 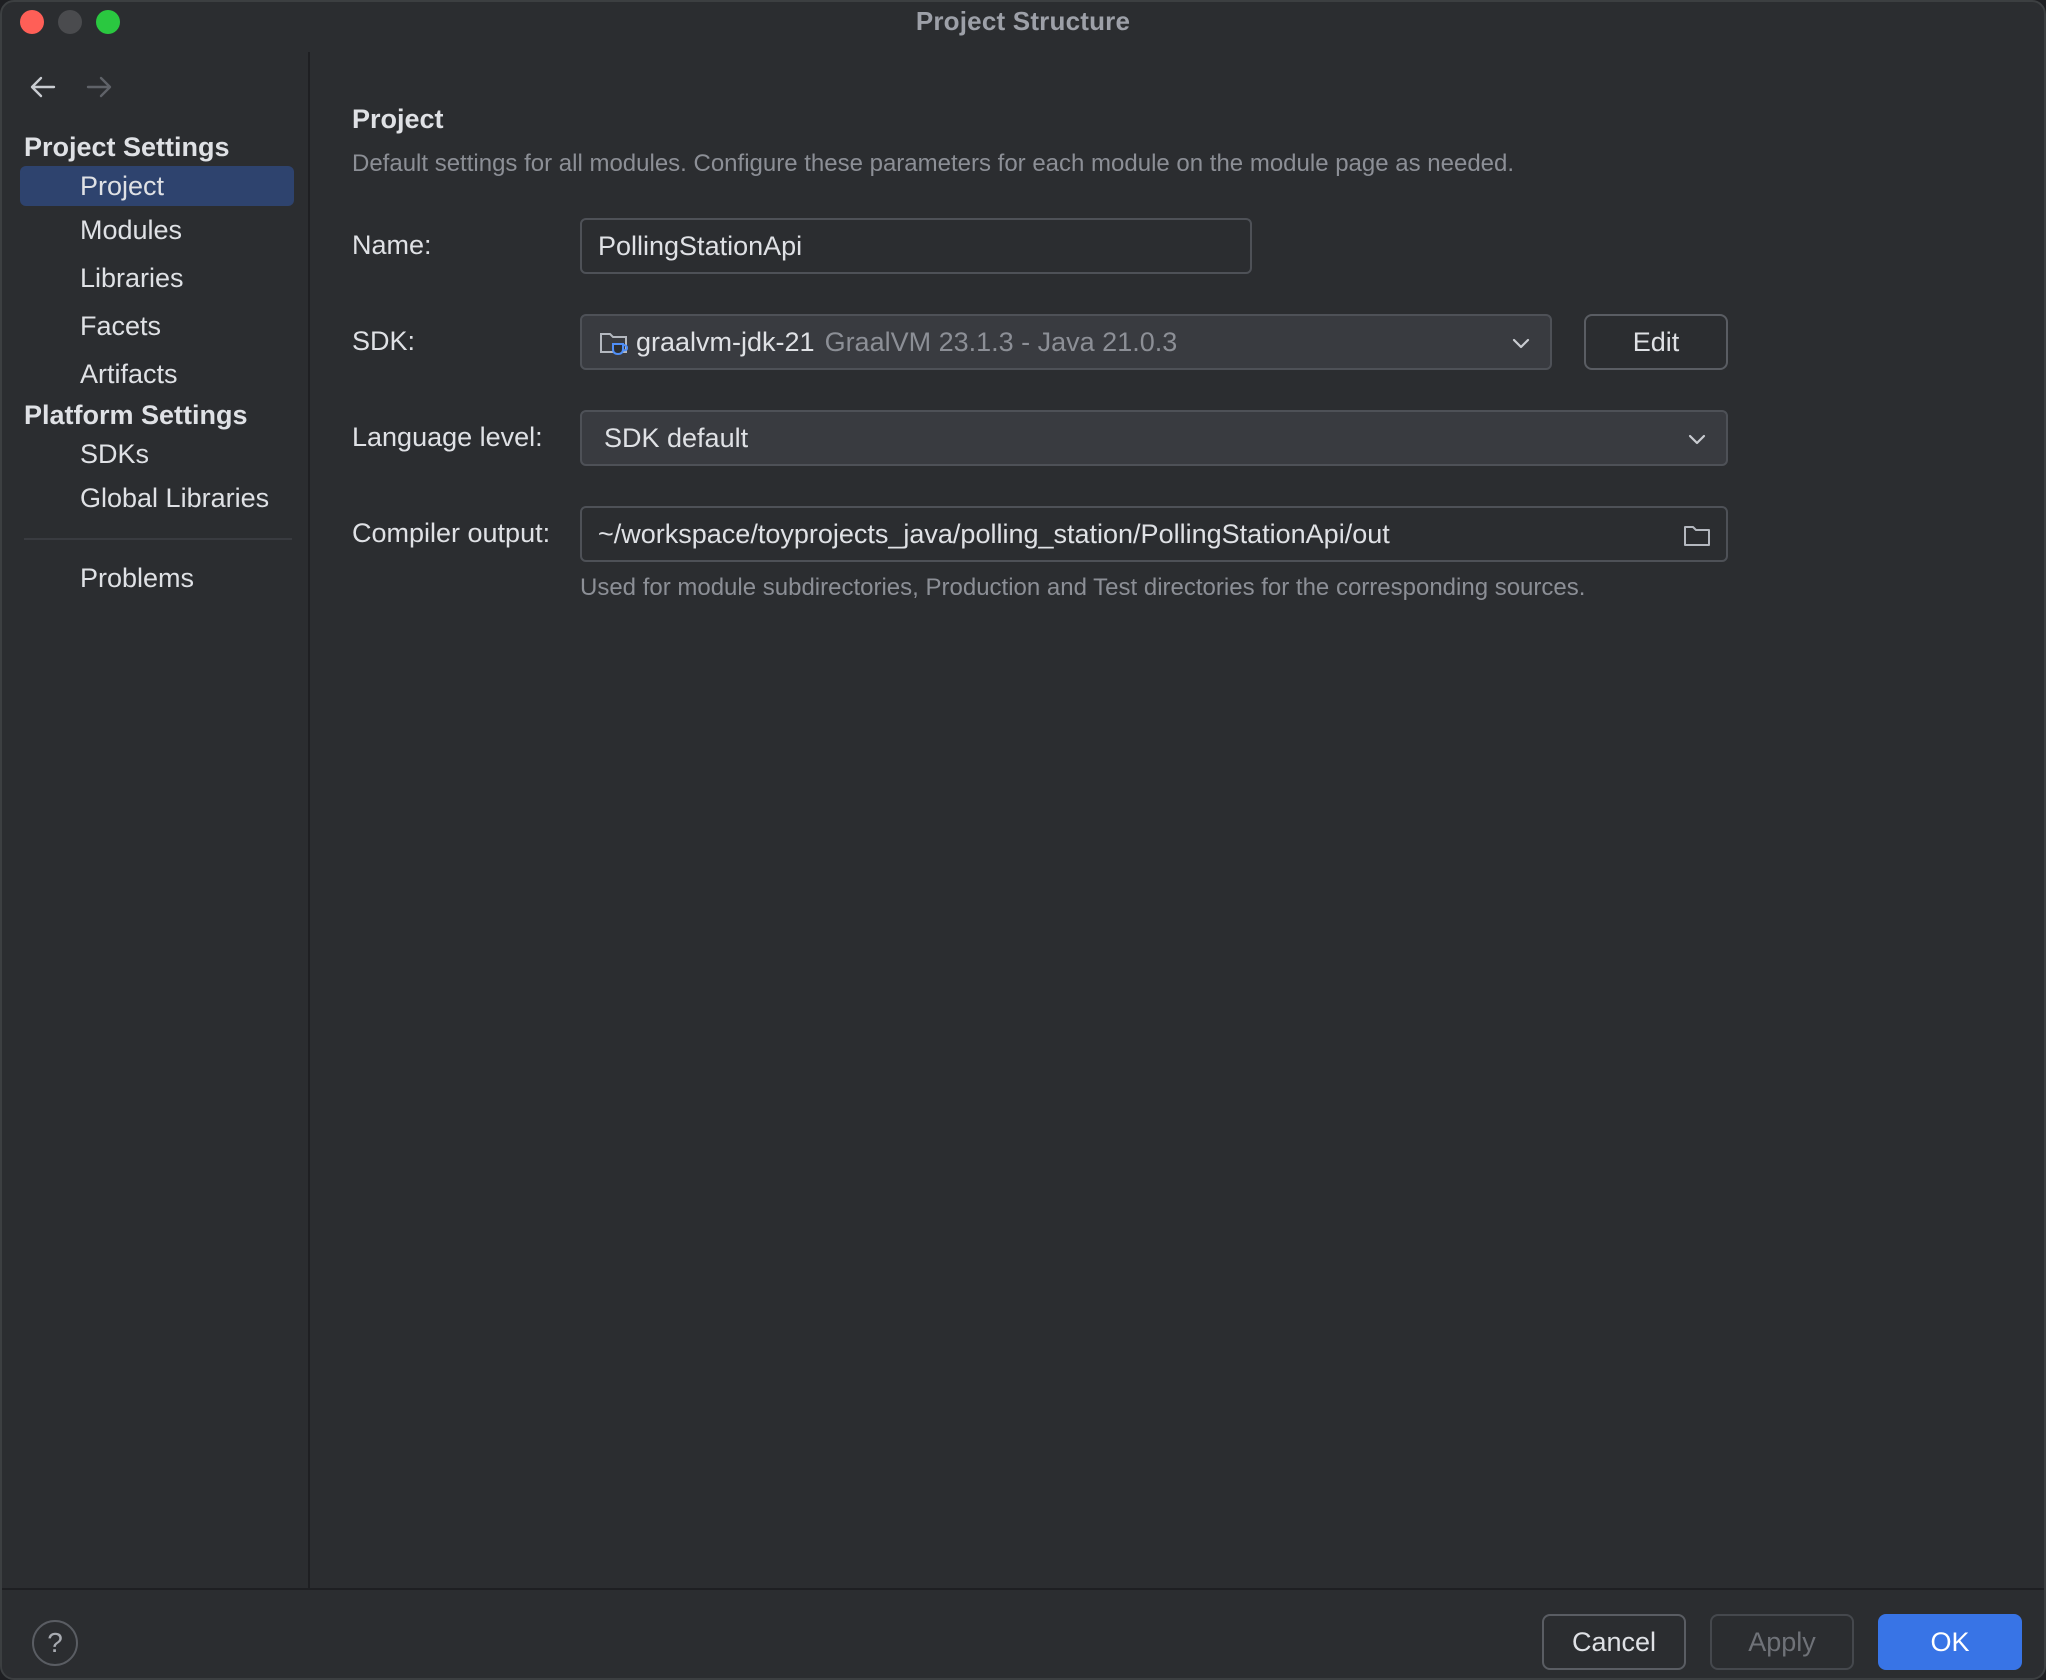 What do you see at coordinates (158, 539) in the screenshot?
I see `sidebar-divider` at bounding box center [158, 539].